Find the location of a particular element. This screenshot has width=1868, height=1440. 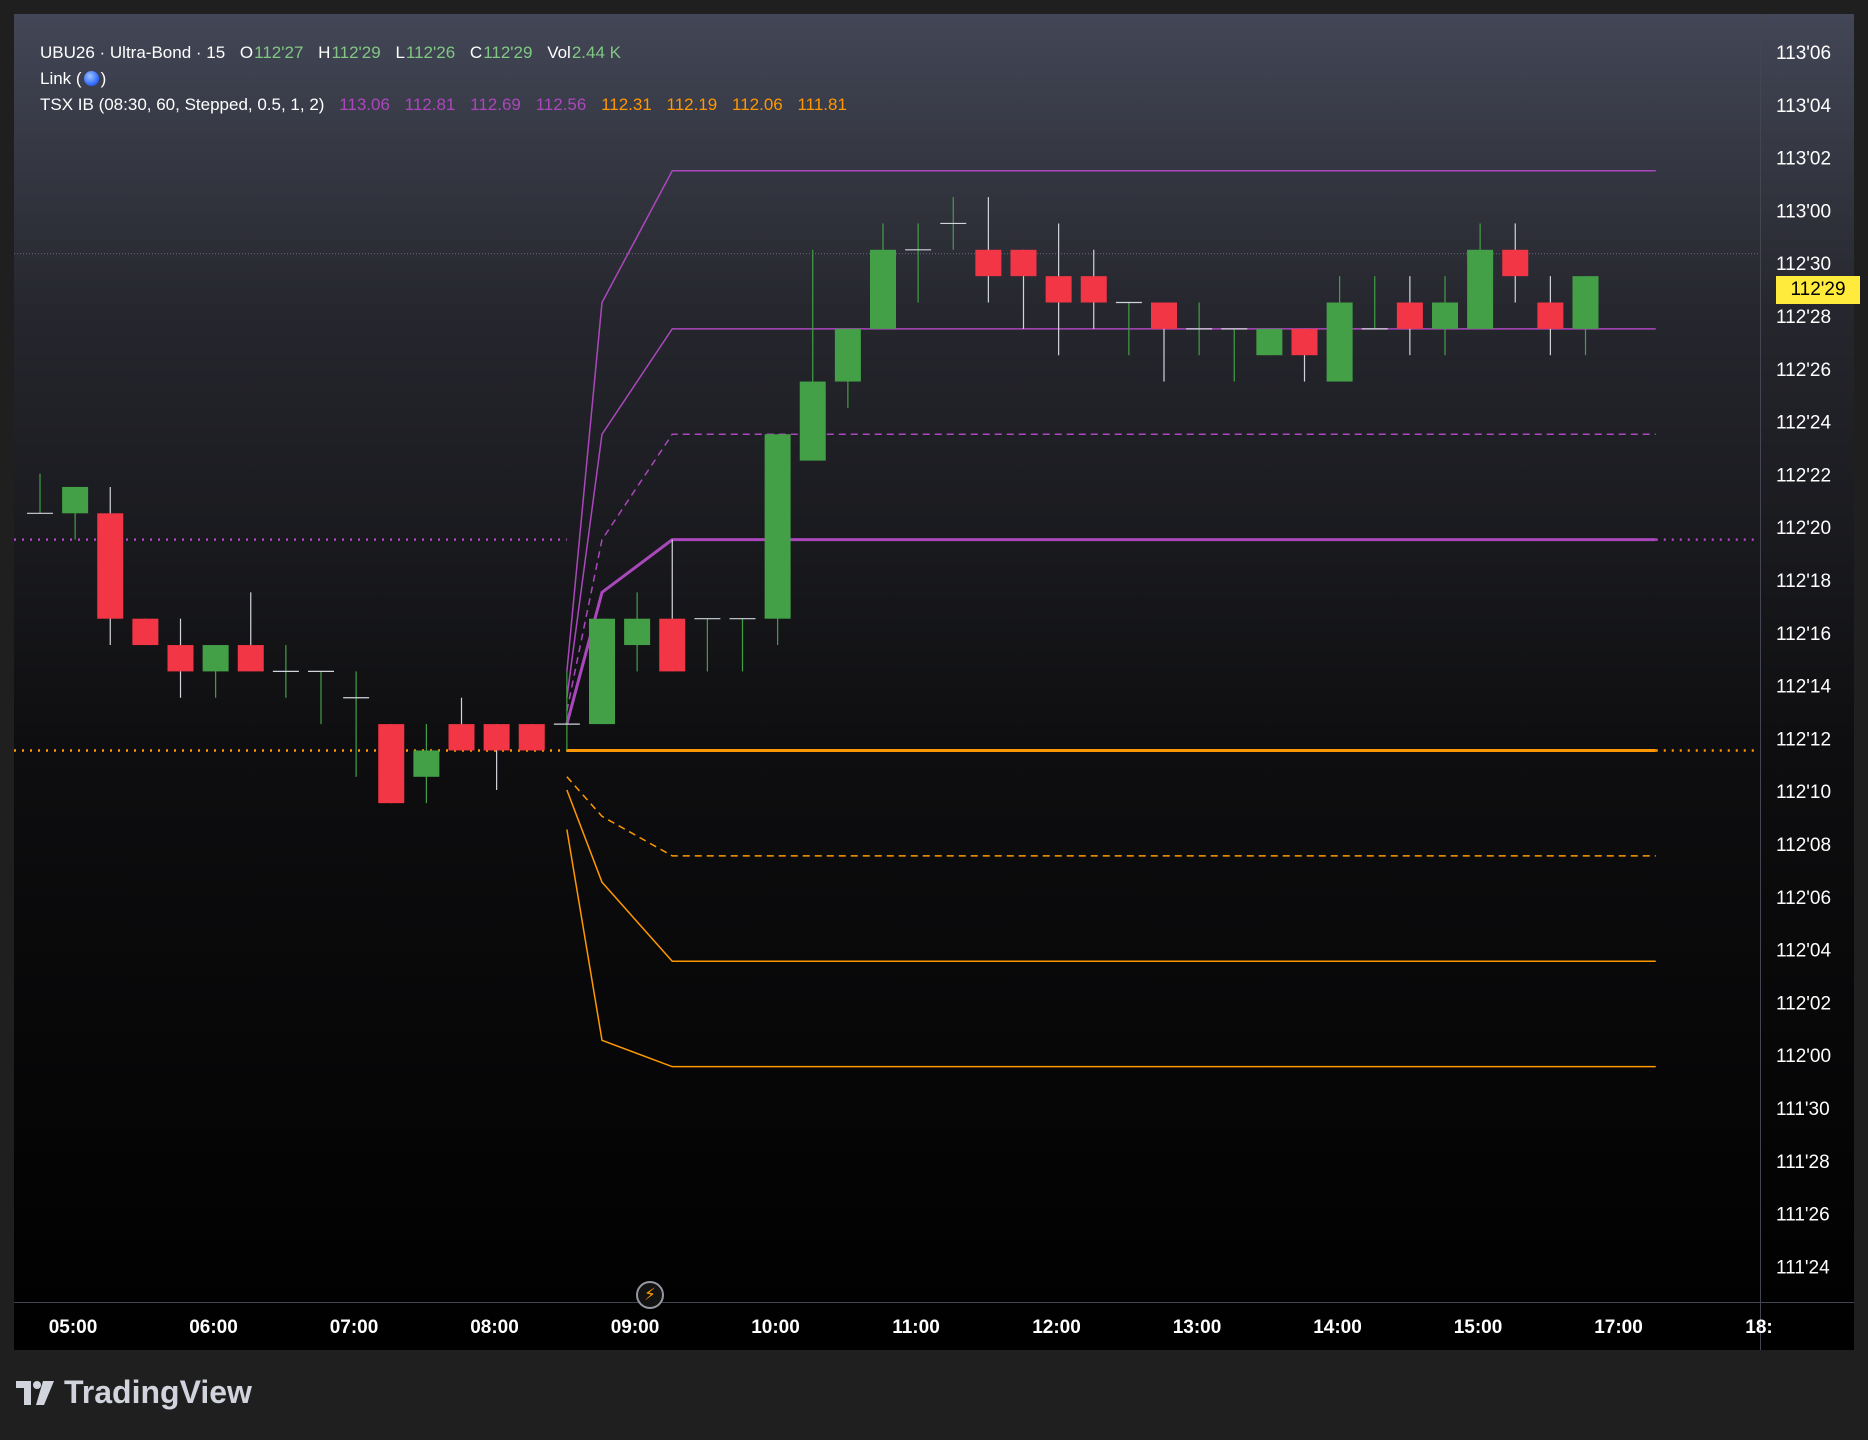

ib-value-lower-2: 111.81 is located at coordinates (822, 104).